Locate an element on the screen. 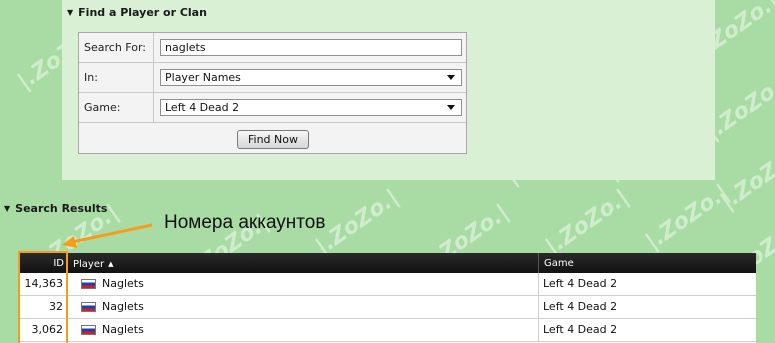 This screenshot has width=775, height=343. table-row: 14,363 Naglets Left 4 Dead 2 is located at coordinates (387, 284).